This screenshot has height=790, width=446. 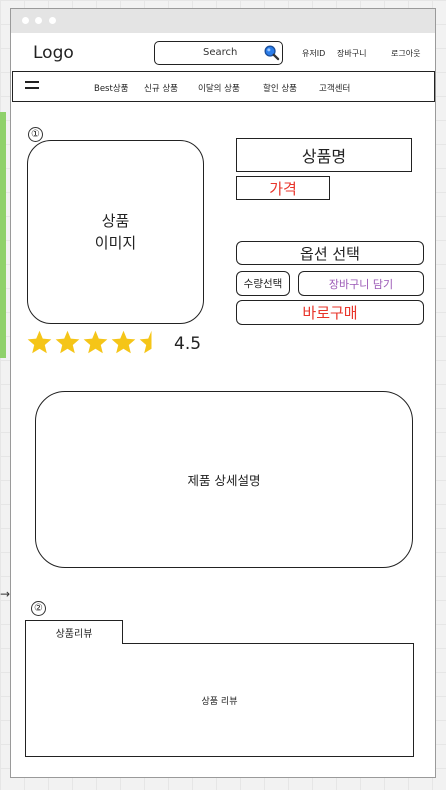 I want to click on product-price: 가격, so click(x=283, y=188).